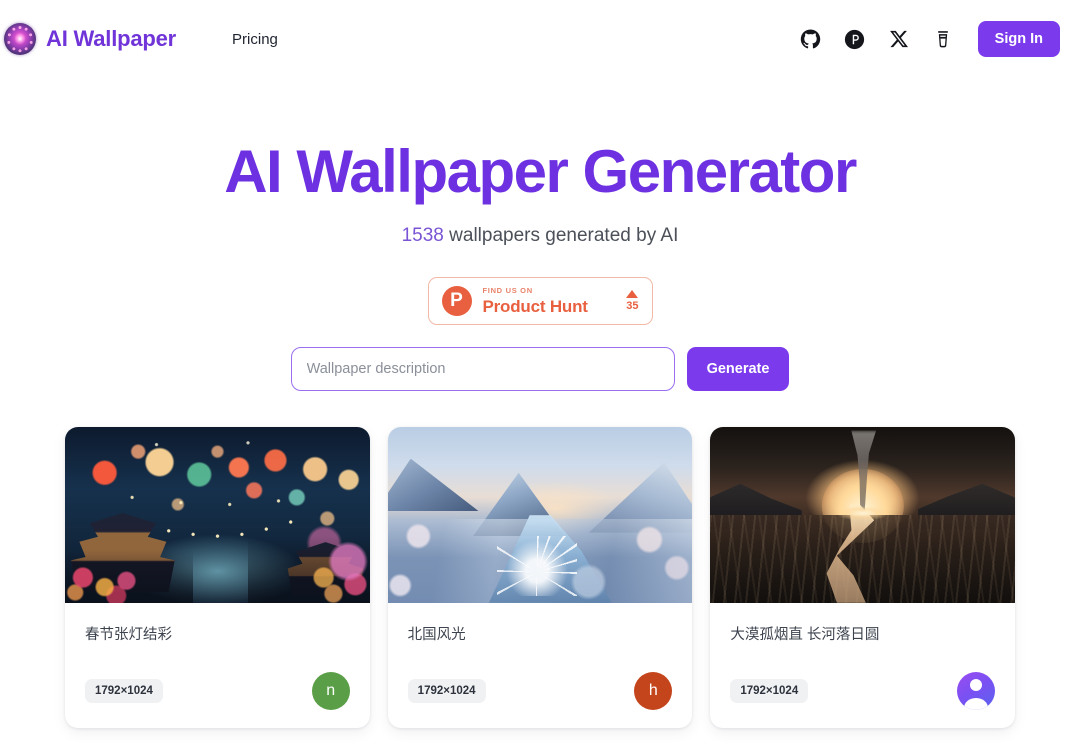  Describe the element at coordinates (738, 369) in the screenshot. I see `generate-button: Generate` at that location.